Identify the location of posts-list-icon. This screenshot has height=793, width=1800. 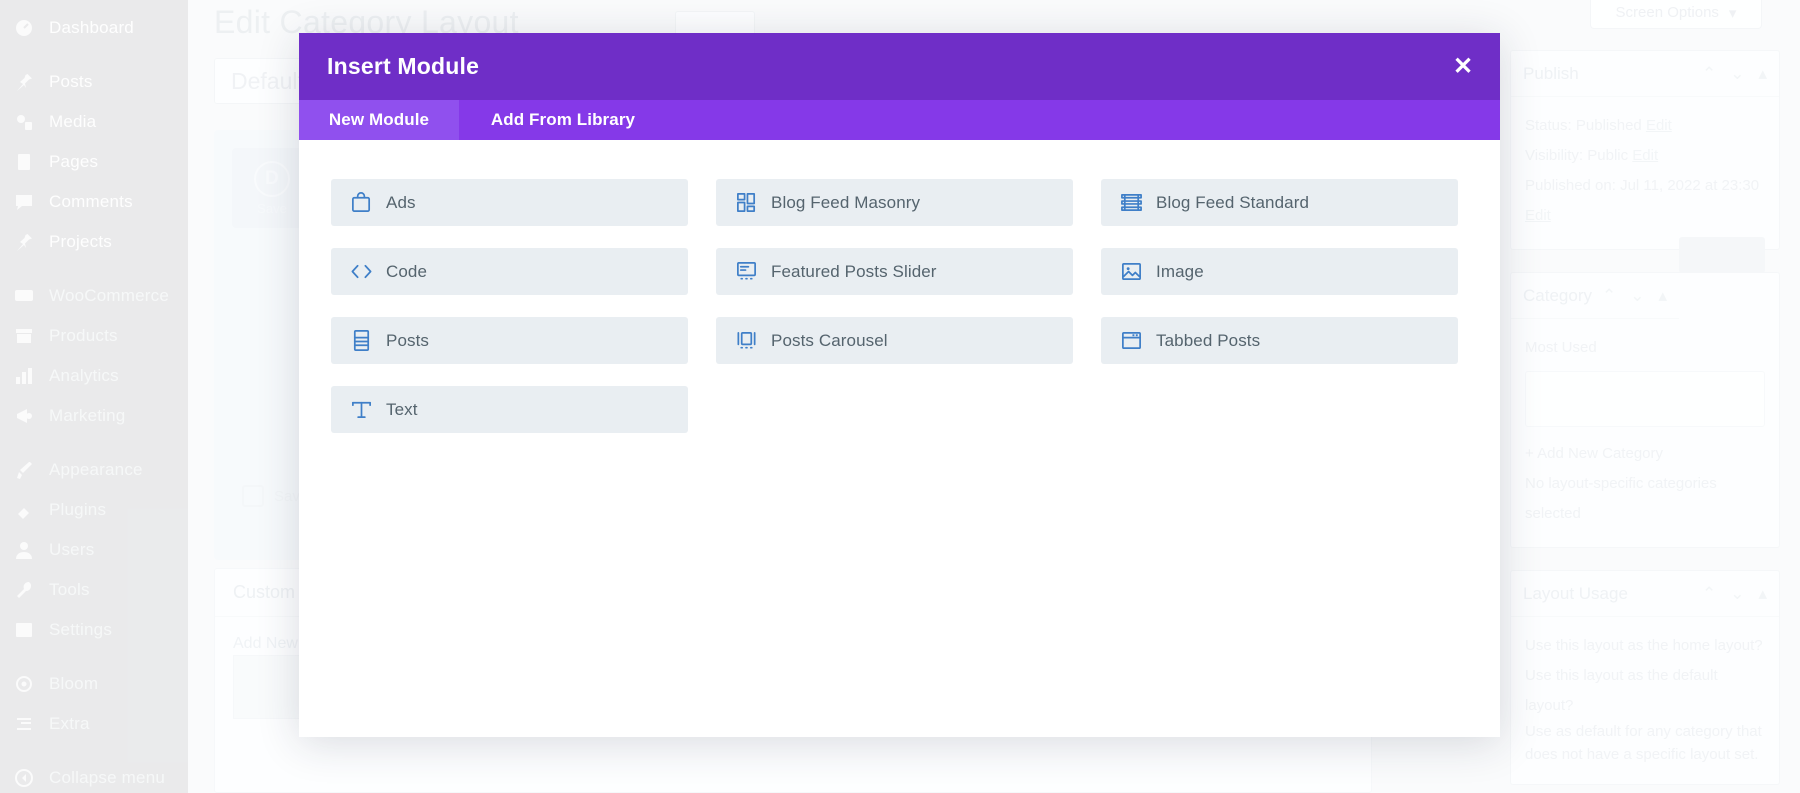
(361, 341).